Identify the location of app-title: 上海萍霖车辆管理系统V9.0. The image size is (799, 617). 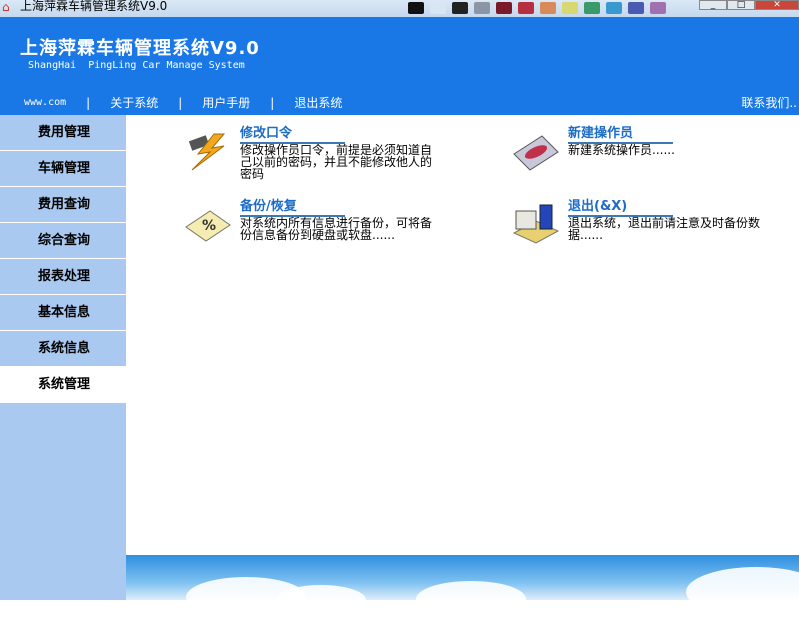
(140, 48).